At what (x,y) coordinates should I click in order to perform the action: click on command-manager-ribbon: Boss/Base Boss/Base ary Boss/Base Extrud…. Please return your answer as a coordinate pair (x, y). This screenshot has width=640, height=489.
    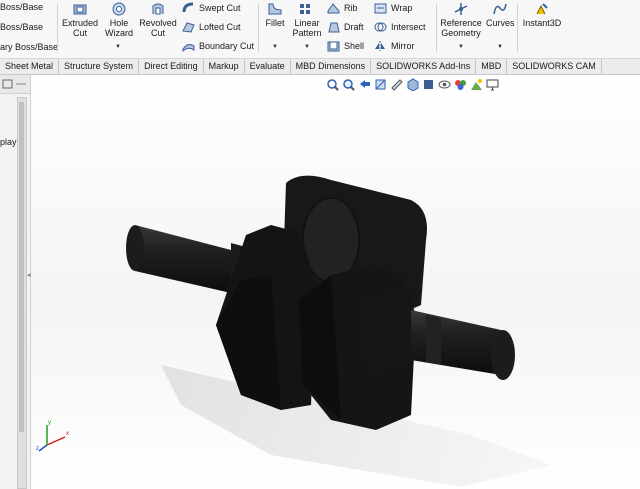
    Looking at the image, I should click on (320, 29).